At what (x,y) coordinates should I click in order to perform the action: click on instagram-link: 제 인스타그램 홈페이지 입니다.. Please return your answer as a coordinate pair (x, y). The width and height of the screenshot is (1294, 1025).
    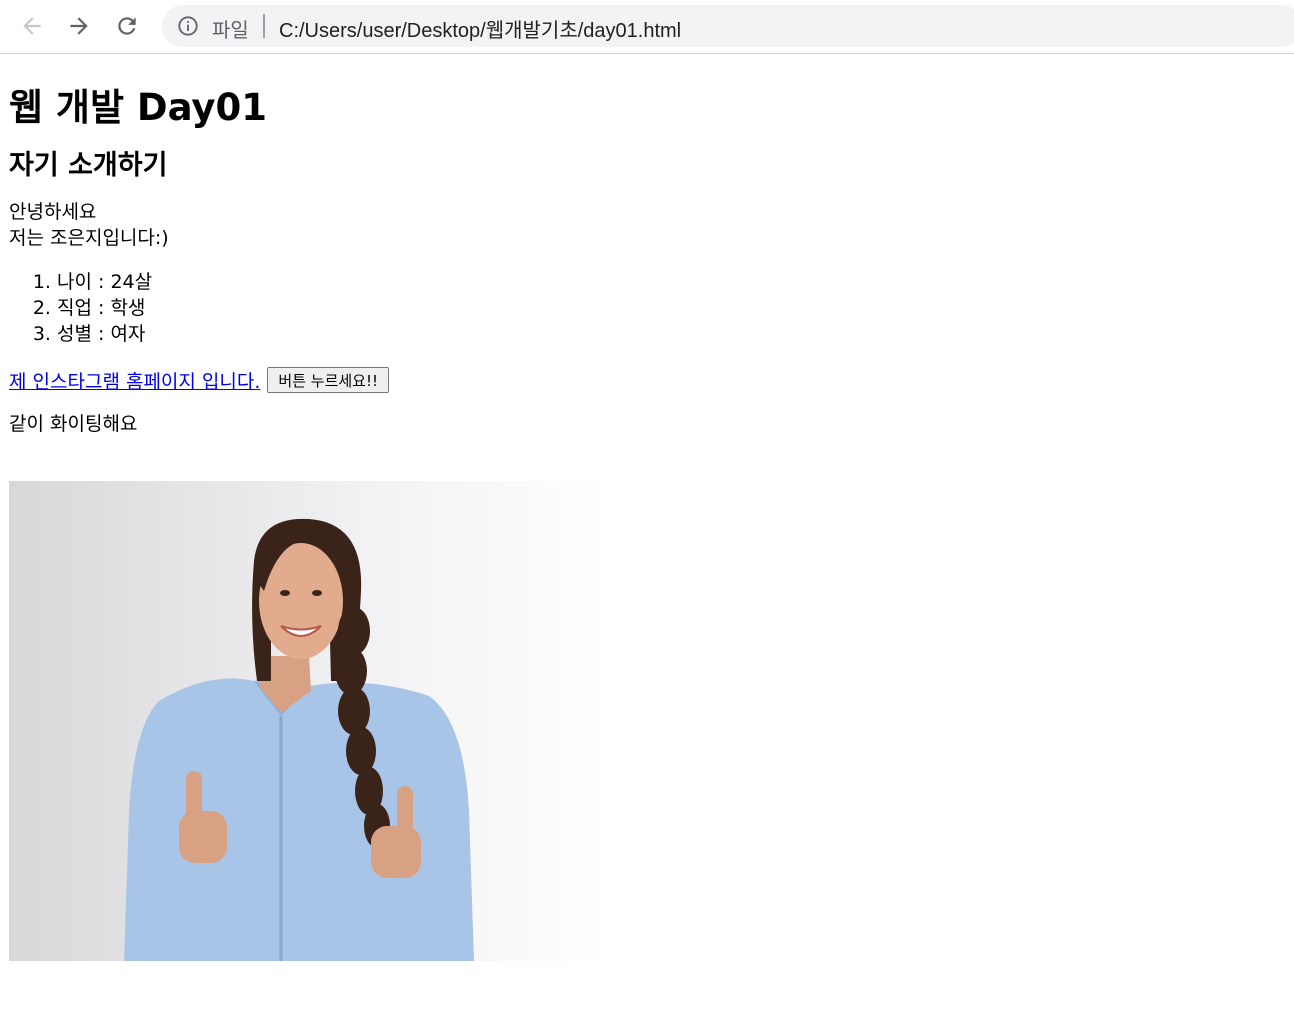
    Looking at the image, I should click on (134, 380).